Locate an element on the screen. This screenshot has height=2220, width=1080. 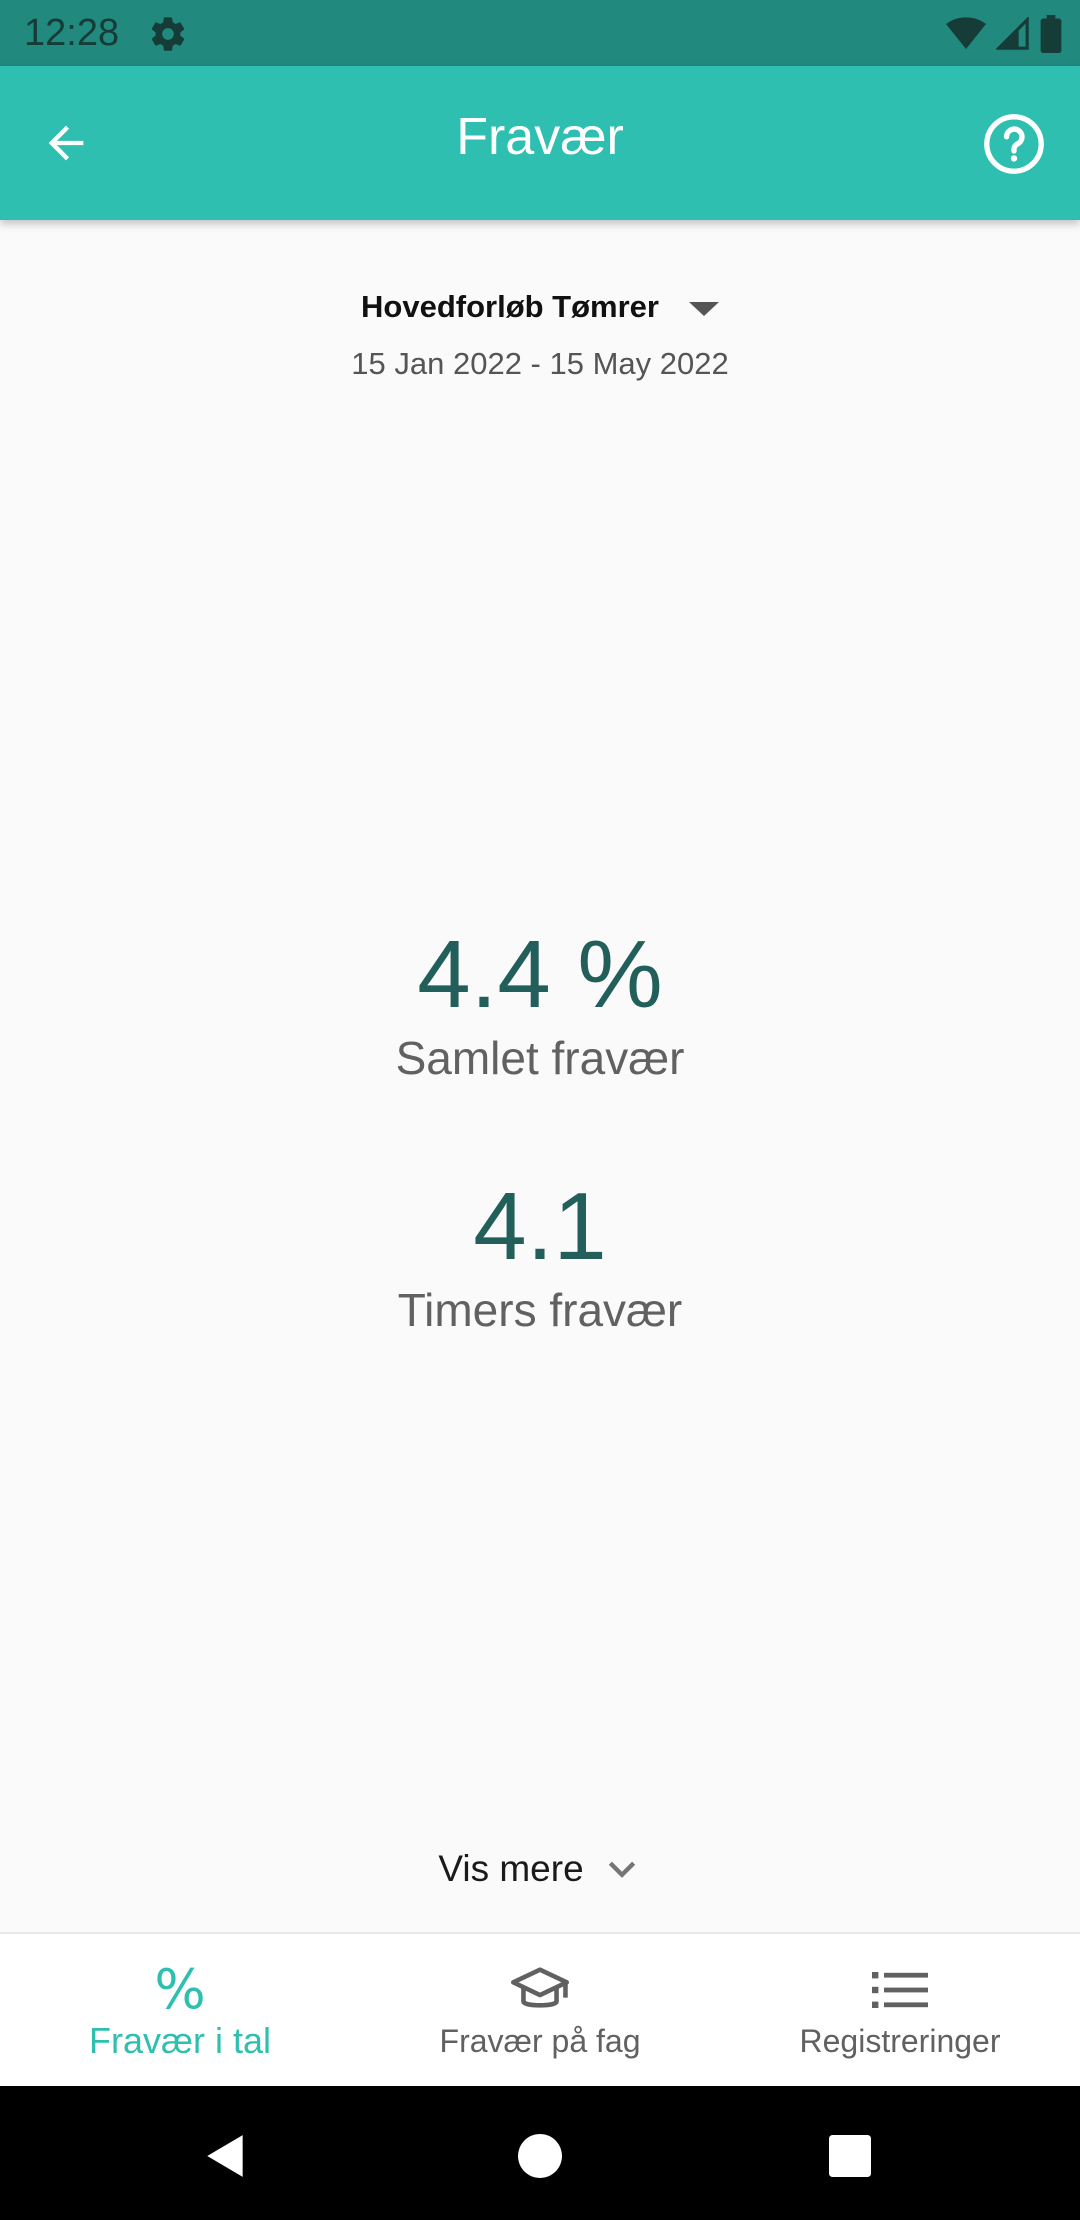
list-icon is located at coordinates (900, 1990).